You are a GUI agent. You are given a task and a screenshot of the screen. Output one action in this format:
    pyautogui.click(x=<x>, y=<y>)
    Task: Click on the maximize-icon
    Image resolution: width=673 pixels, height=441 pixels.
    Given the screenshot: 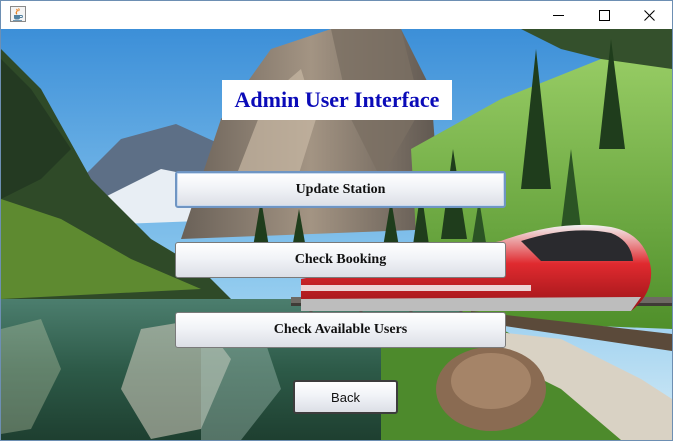 What is the action you would take?
    pyautogui.click(x=604, y=15)
    